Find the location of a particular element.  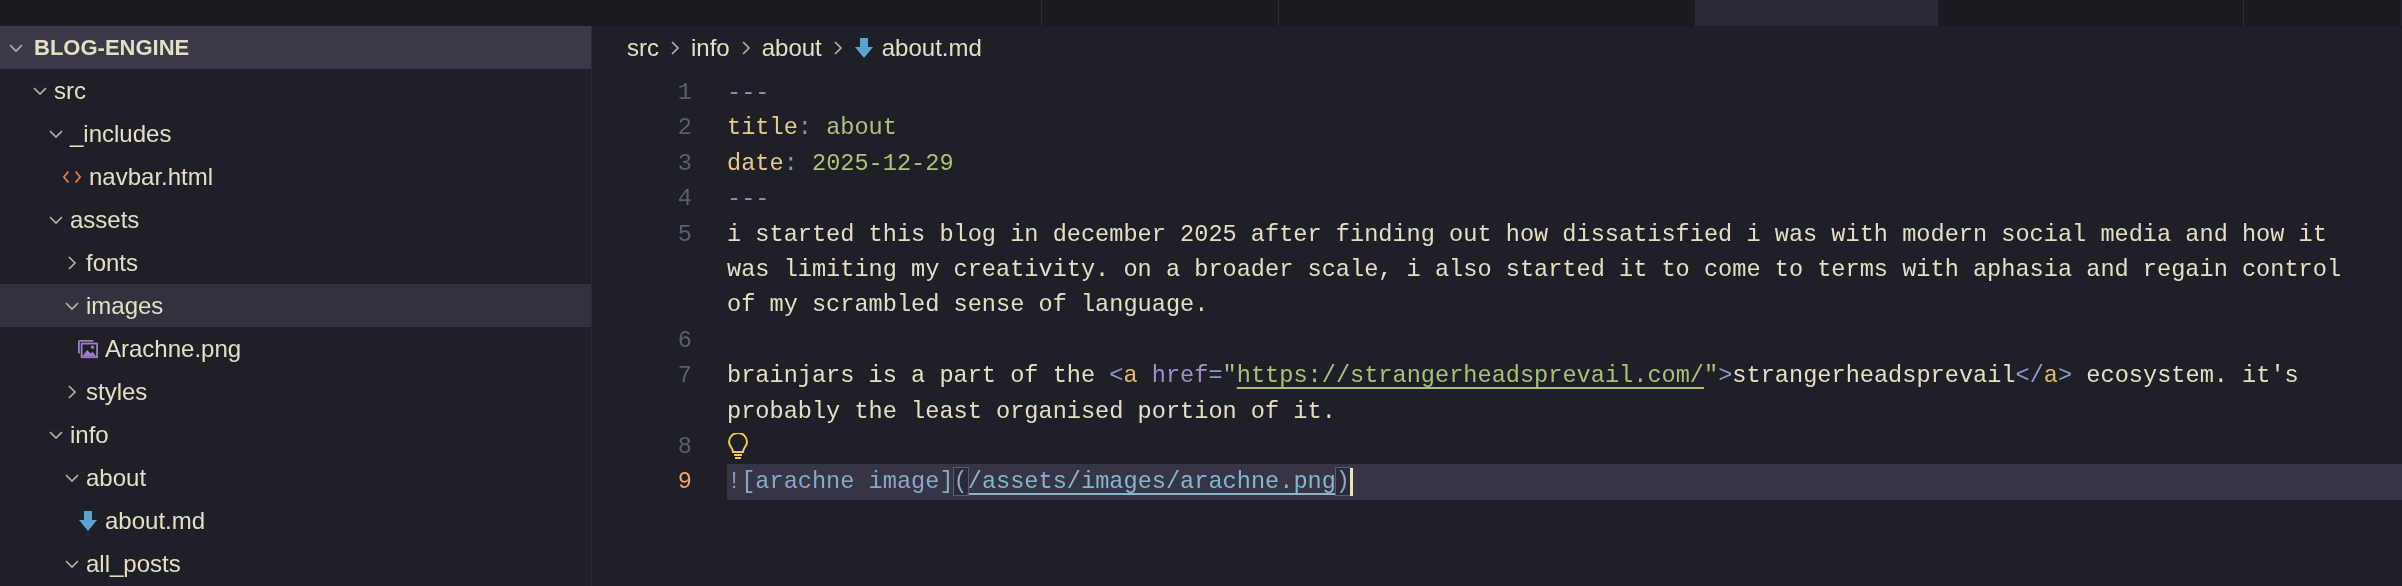

code-line: i started this blog in december 2025 after finding out how dissatisfied i was with modern social media and how it is located at coordinates (1527, 234).